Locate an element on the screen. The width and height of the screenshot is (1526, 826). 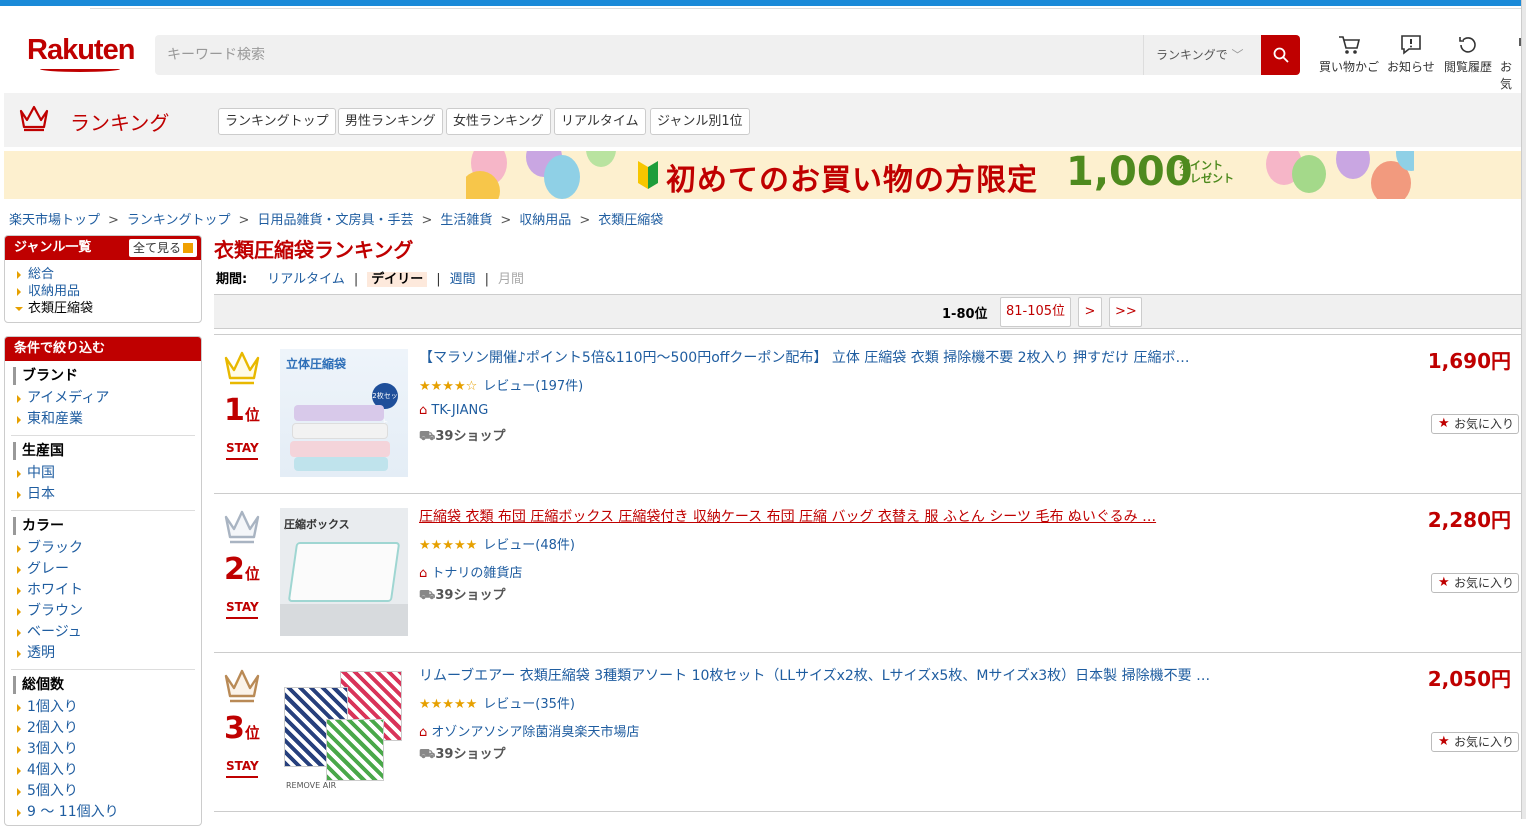
filter-option: 透明 is located at coordinates (103, 653).